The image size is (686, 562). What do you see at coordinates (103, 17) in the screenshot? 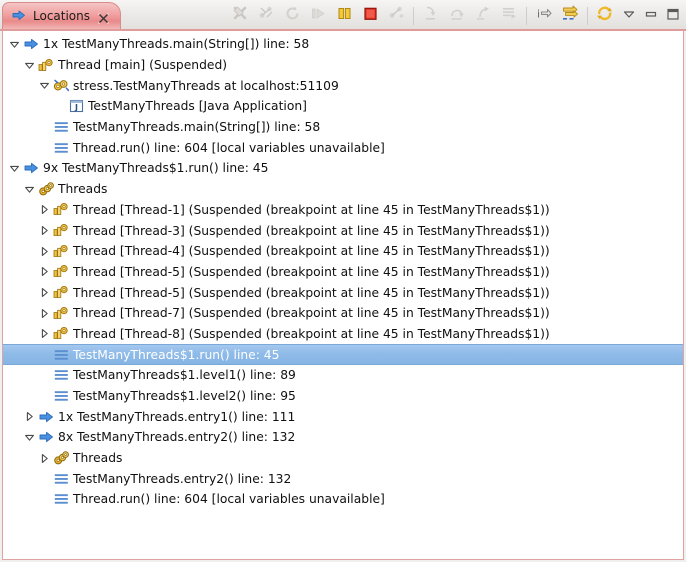
I see `close-icon` at bounding box center [103, 17].